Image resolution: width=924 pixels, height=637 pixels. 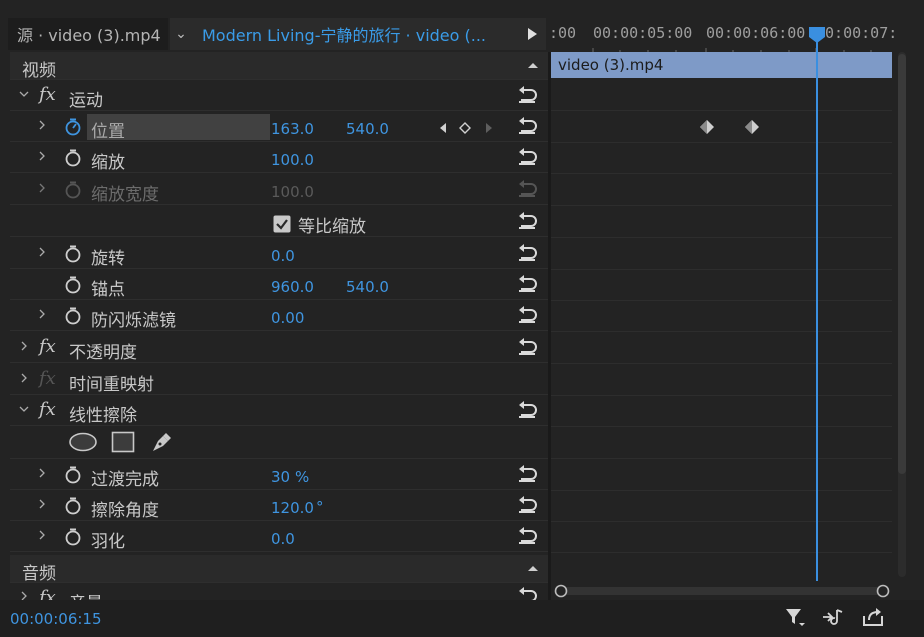 I want to click on property-anchor: 锚点 960.0 540.0, so click(x=279, y=285).